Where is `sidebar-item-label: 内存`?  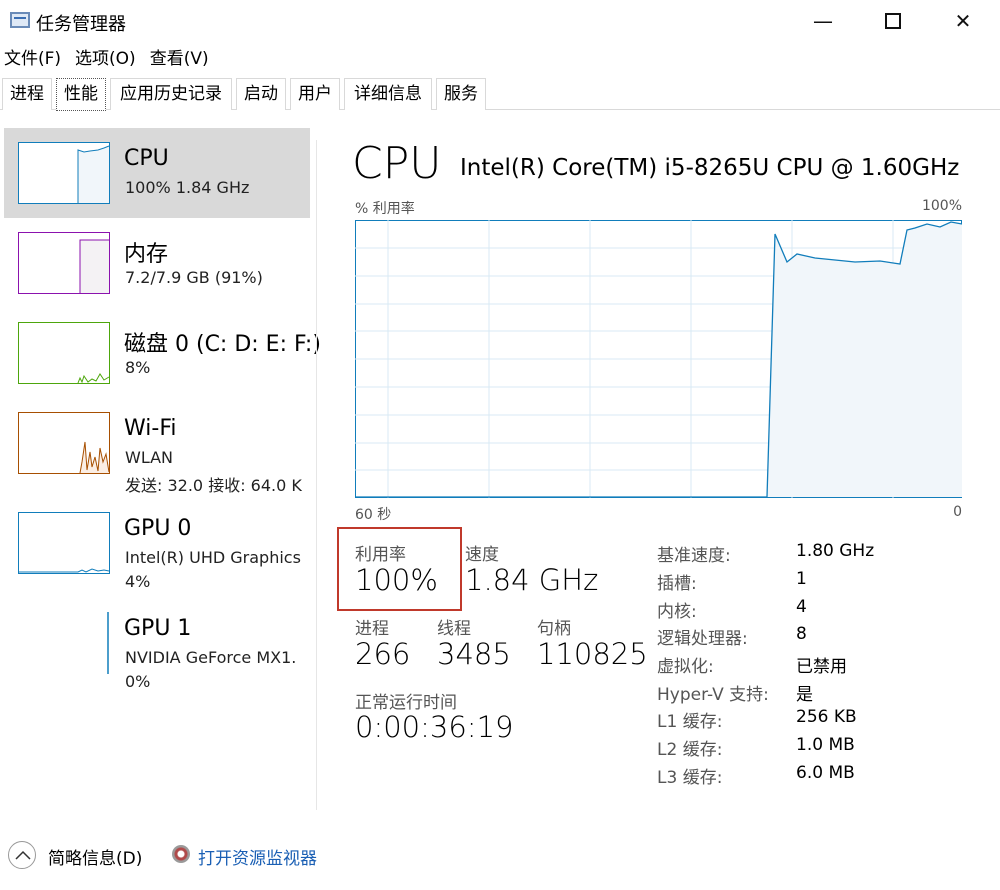
sidebar-item-label: 内存 is located at coordinates (146, 254).